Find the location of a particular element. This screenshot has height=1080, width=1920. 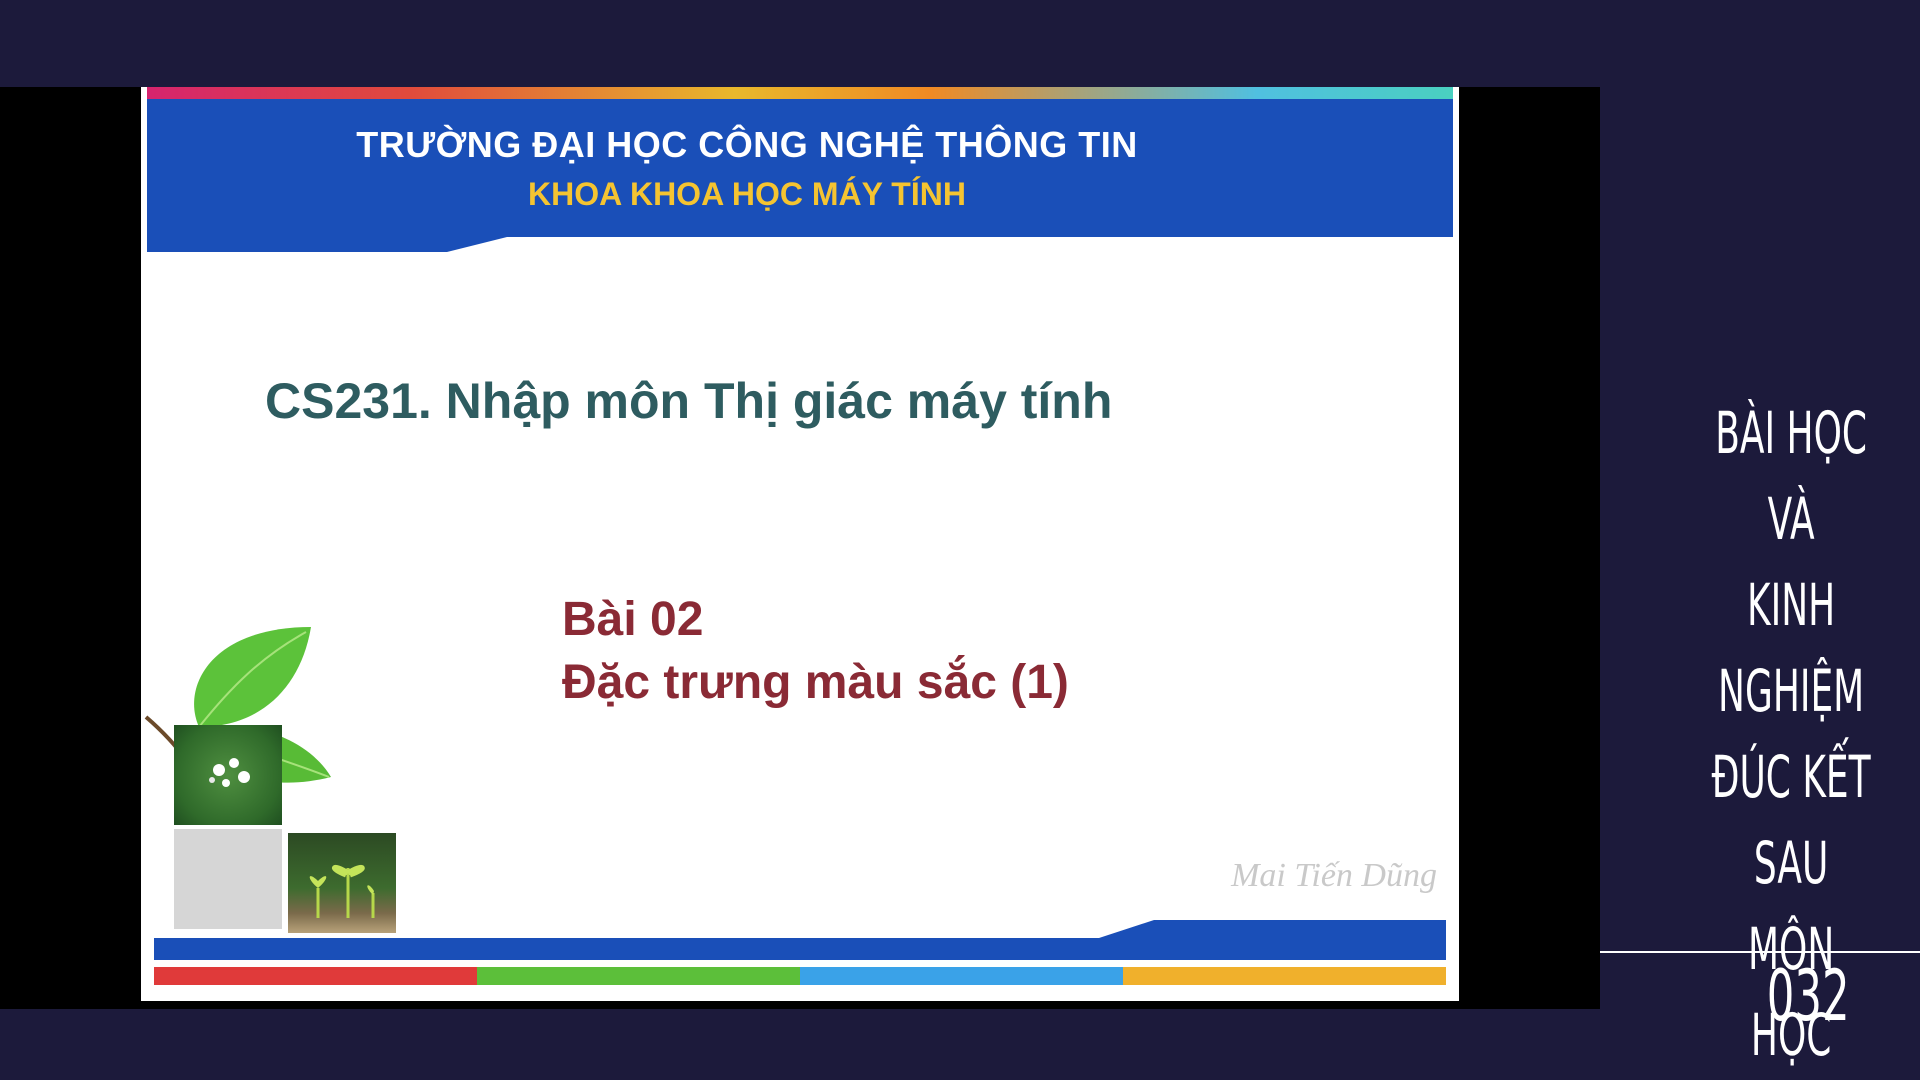

course-title: CS231. Nhập môn Thị giác máy tính is located at coordinates (689, 401).